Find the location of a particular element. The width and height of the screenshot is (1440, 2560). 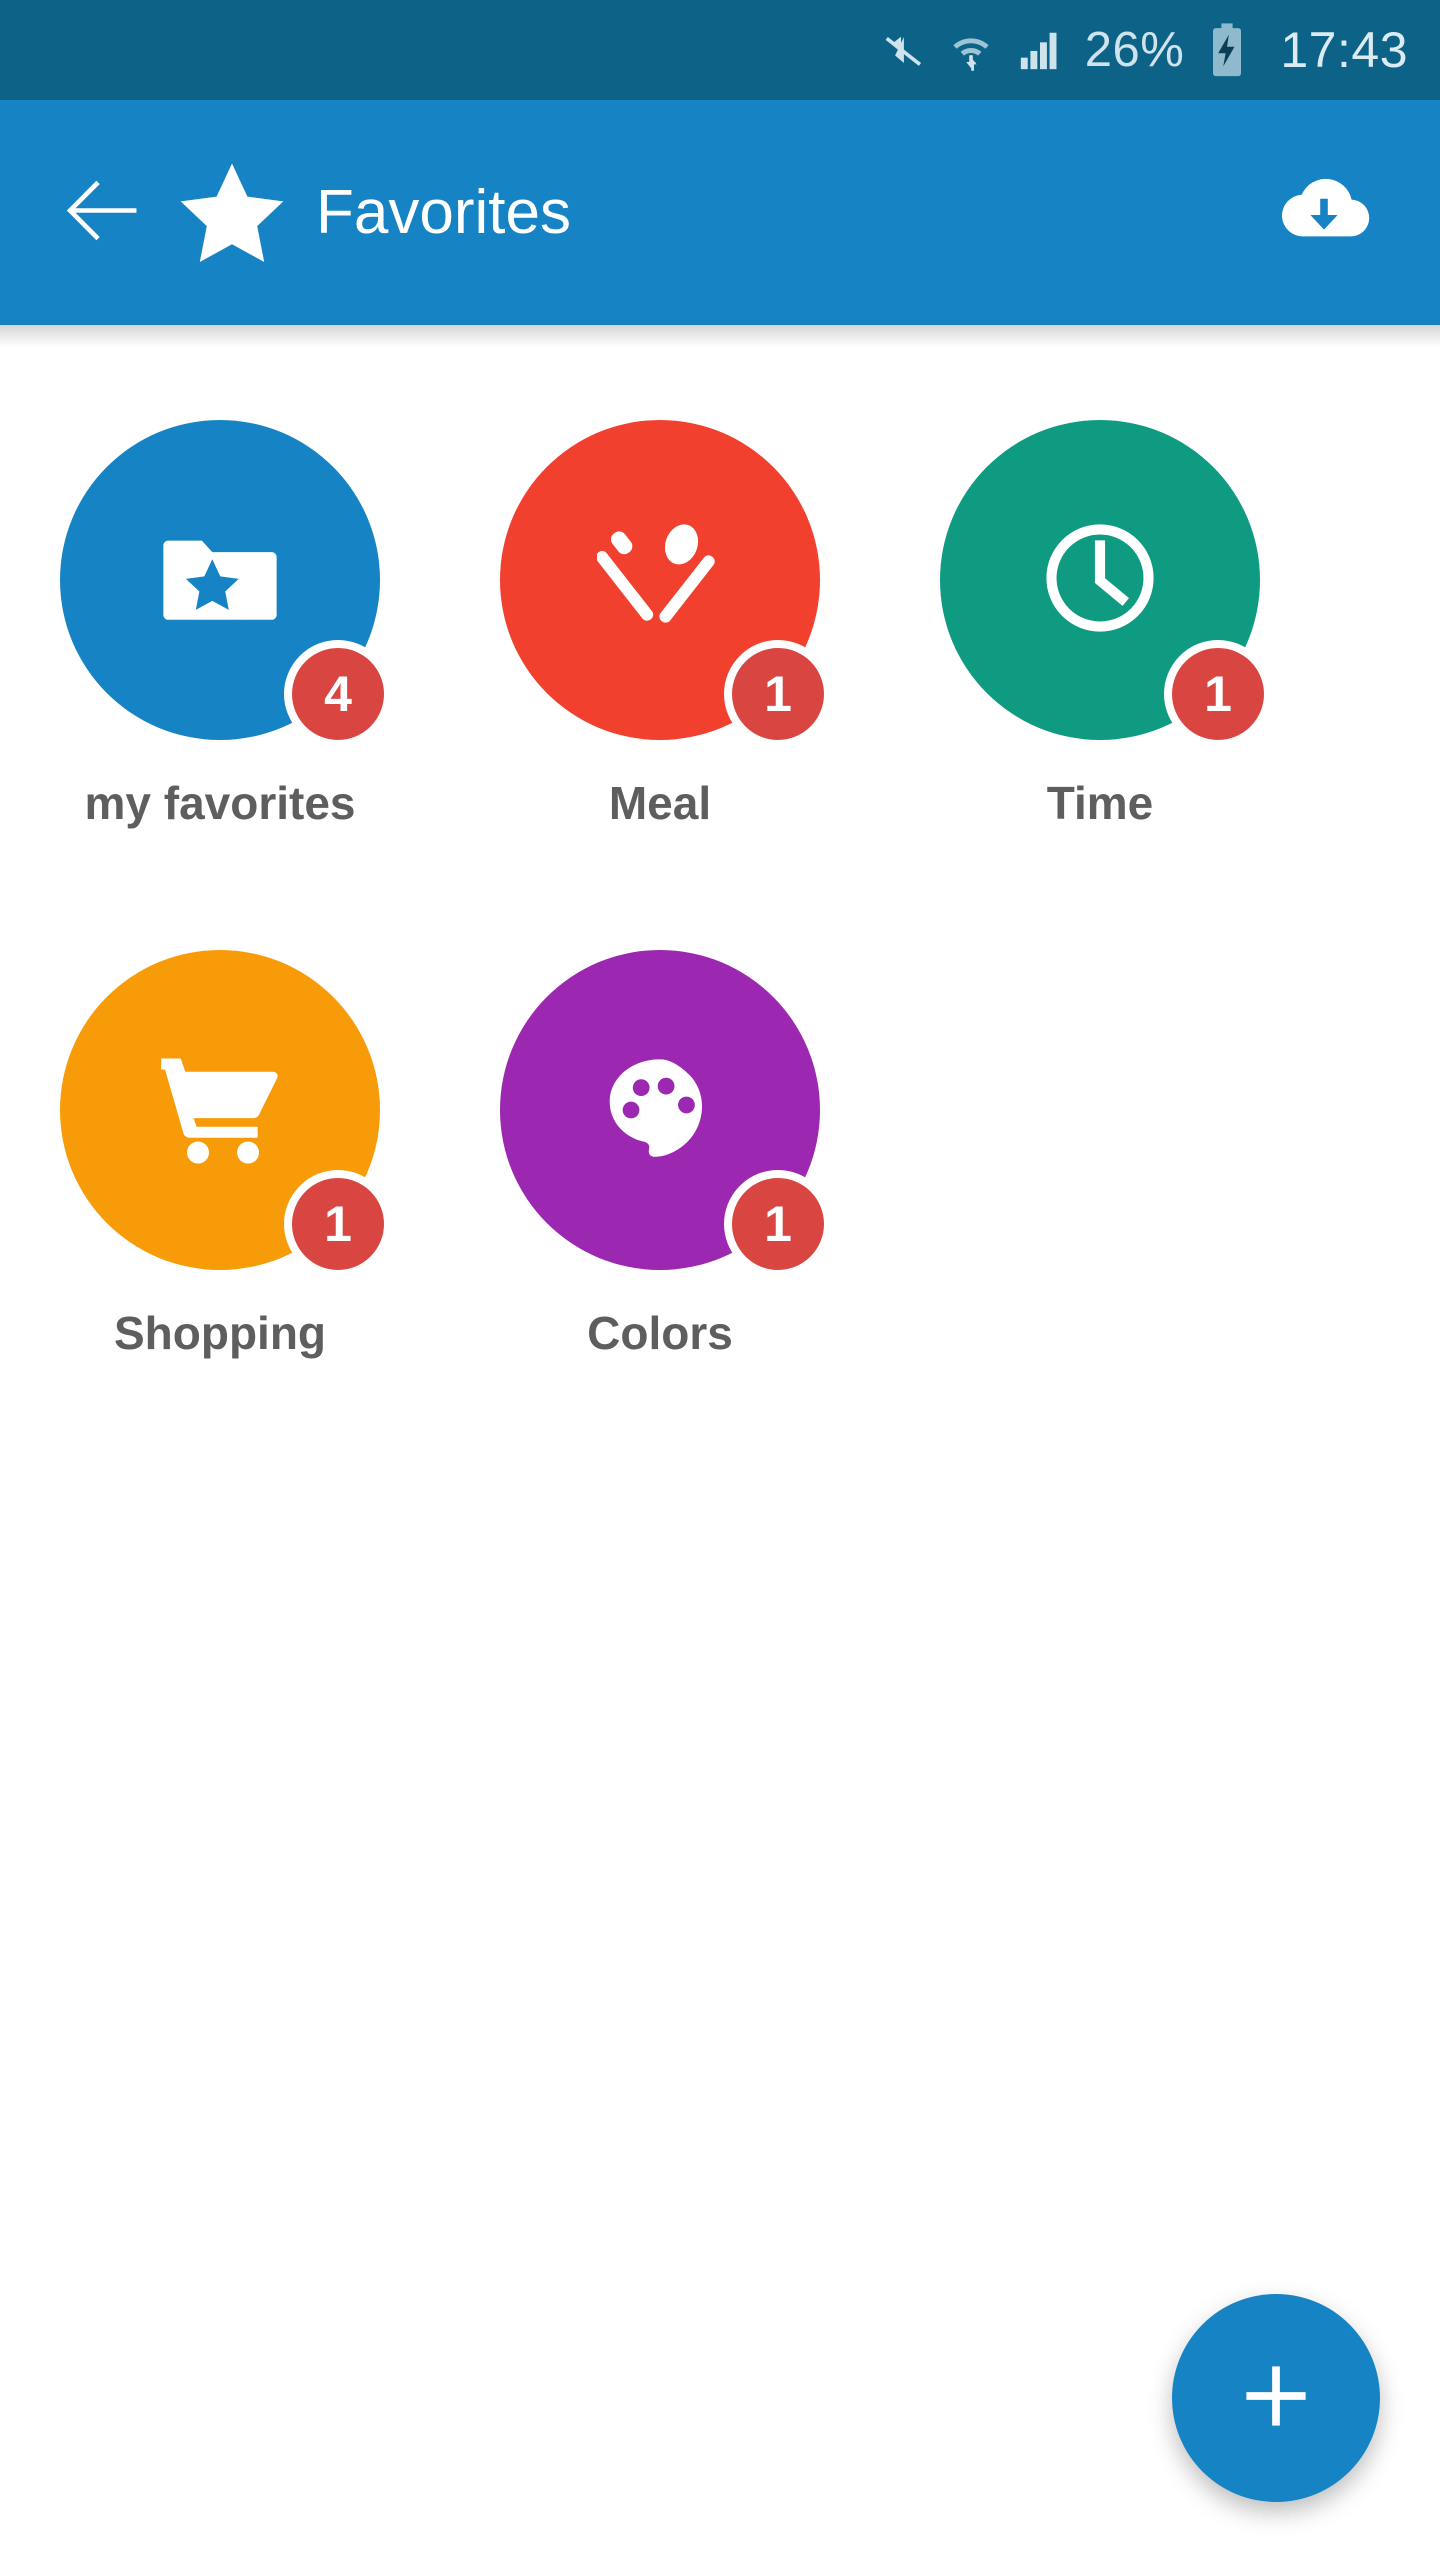

clock-icon is located at coordinates (1100, 580).